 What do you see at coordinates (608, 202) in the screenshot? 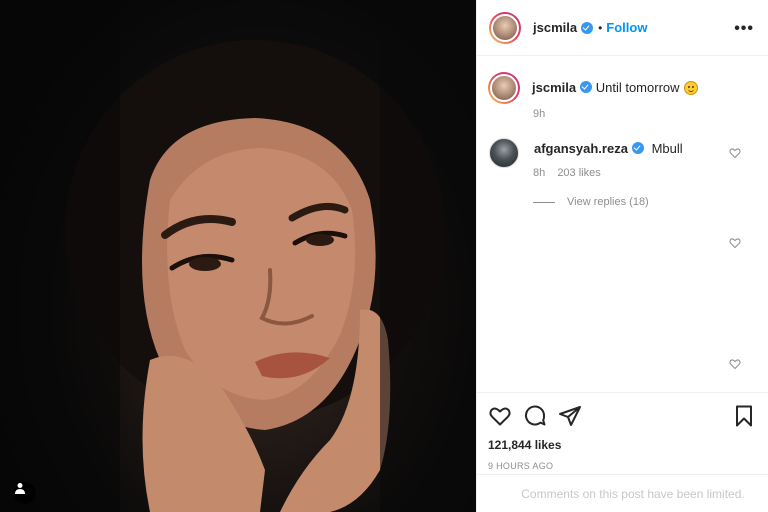
I see `view-replies-label: View replies (18)` at bounding box center [608, 202].